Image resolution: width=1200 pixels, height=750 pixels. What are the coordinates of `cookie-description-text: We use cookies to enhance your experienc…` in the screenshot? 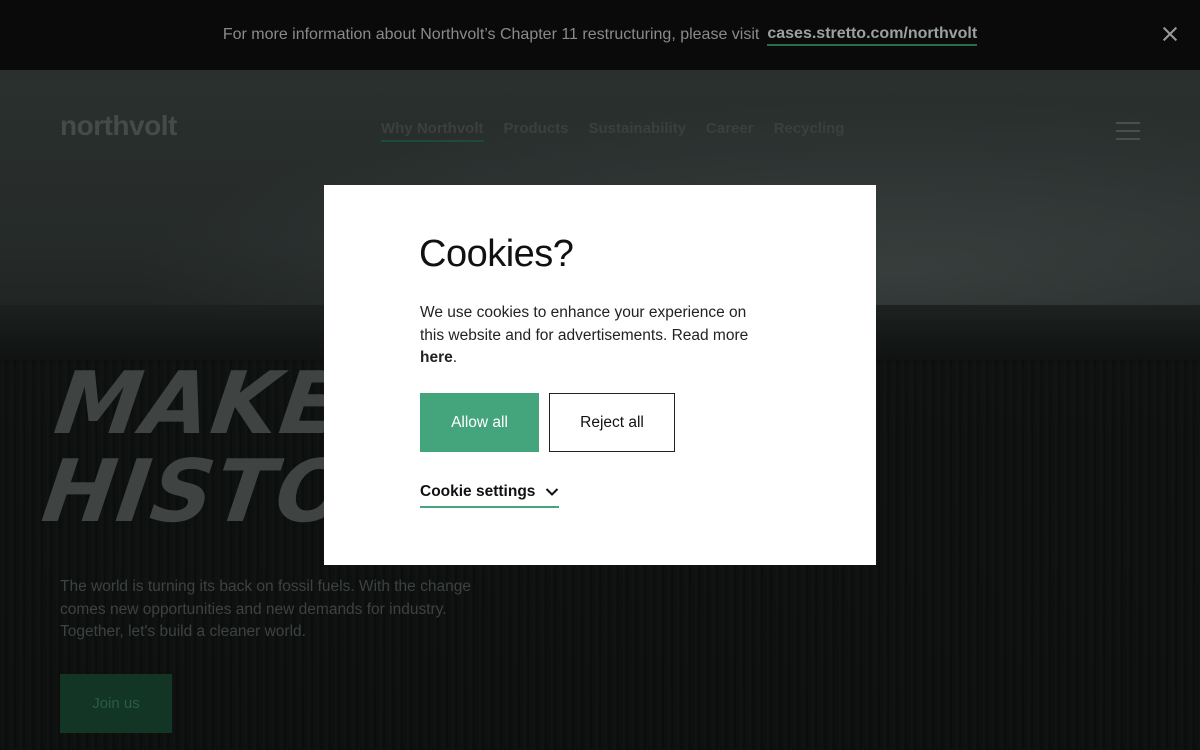 It's located at (584, 324).